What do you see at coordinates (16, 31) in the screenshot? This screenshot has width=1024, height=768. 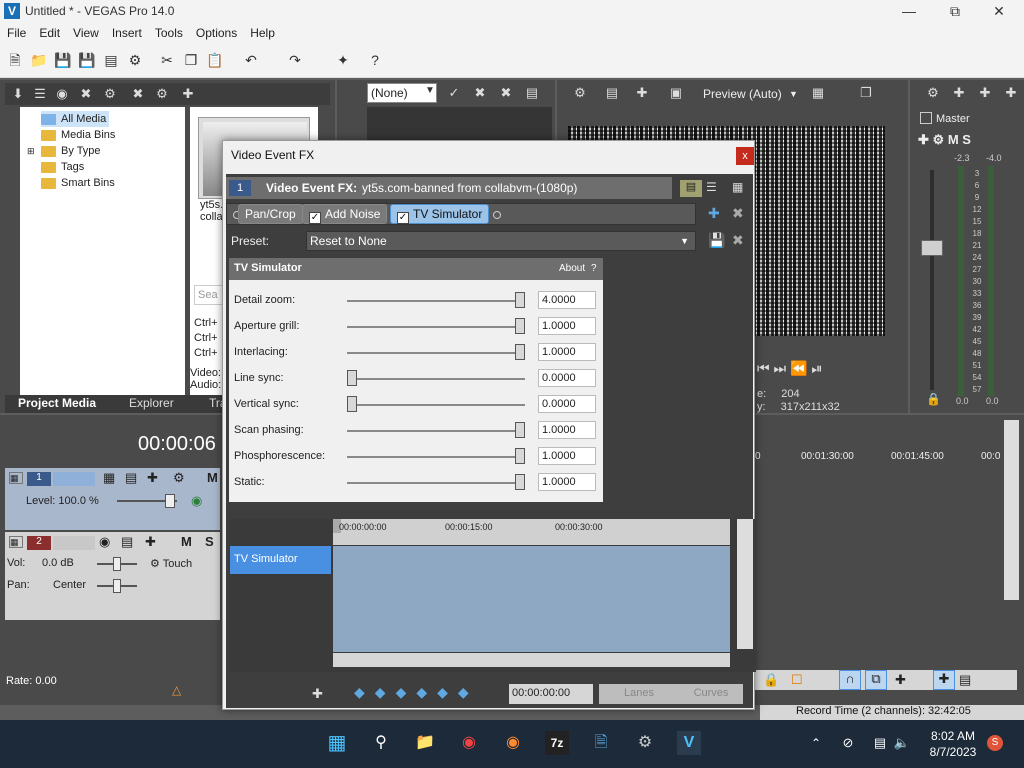 I see `menu-file: File` at bounding box center [16, 31].